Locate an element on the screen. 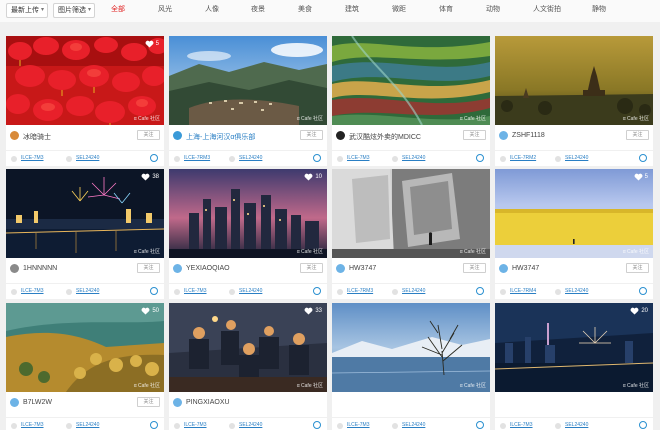 The image size is (660, 430). author-name: PINGXIAOXU is located at coordinates (208, 402).